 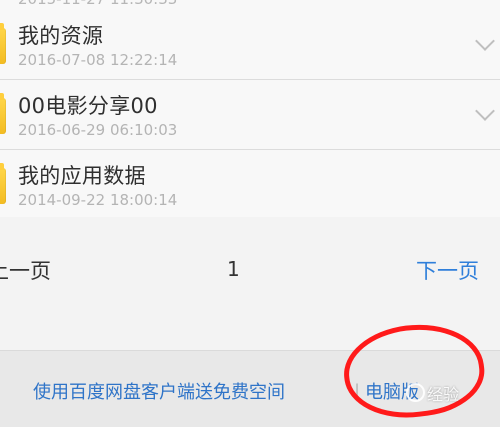 I want to click on desktop-version-link: 电脑版, so click(x=392, y=391).